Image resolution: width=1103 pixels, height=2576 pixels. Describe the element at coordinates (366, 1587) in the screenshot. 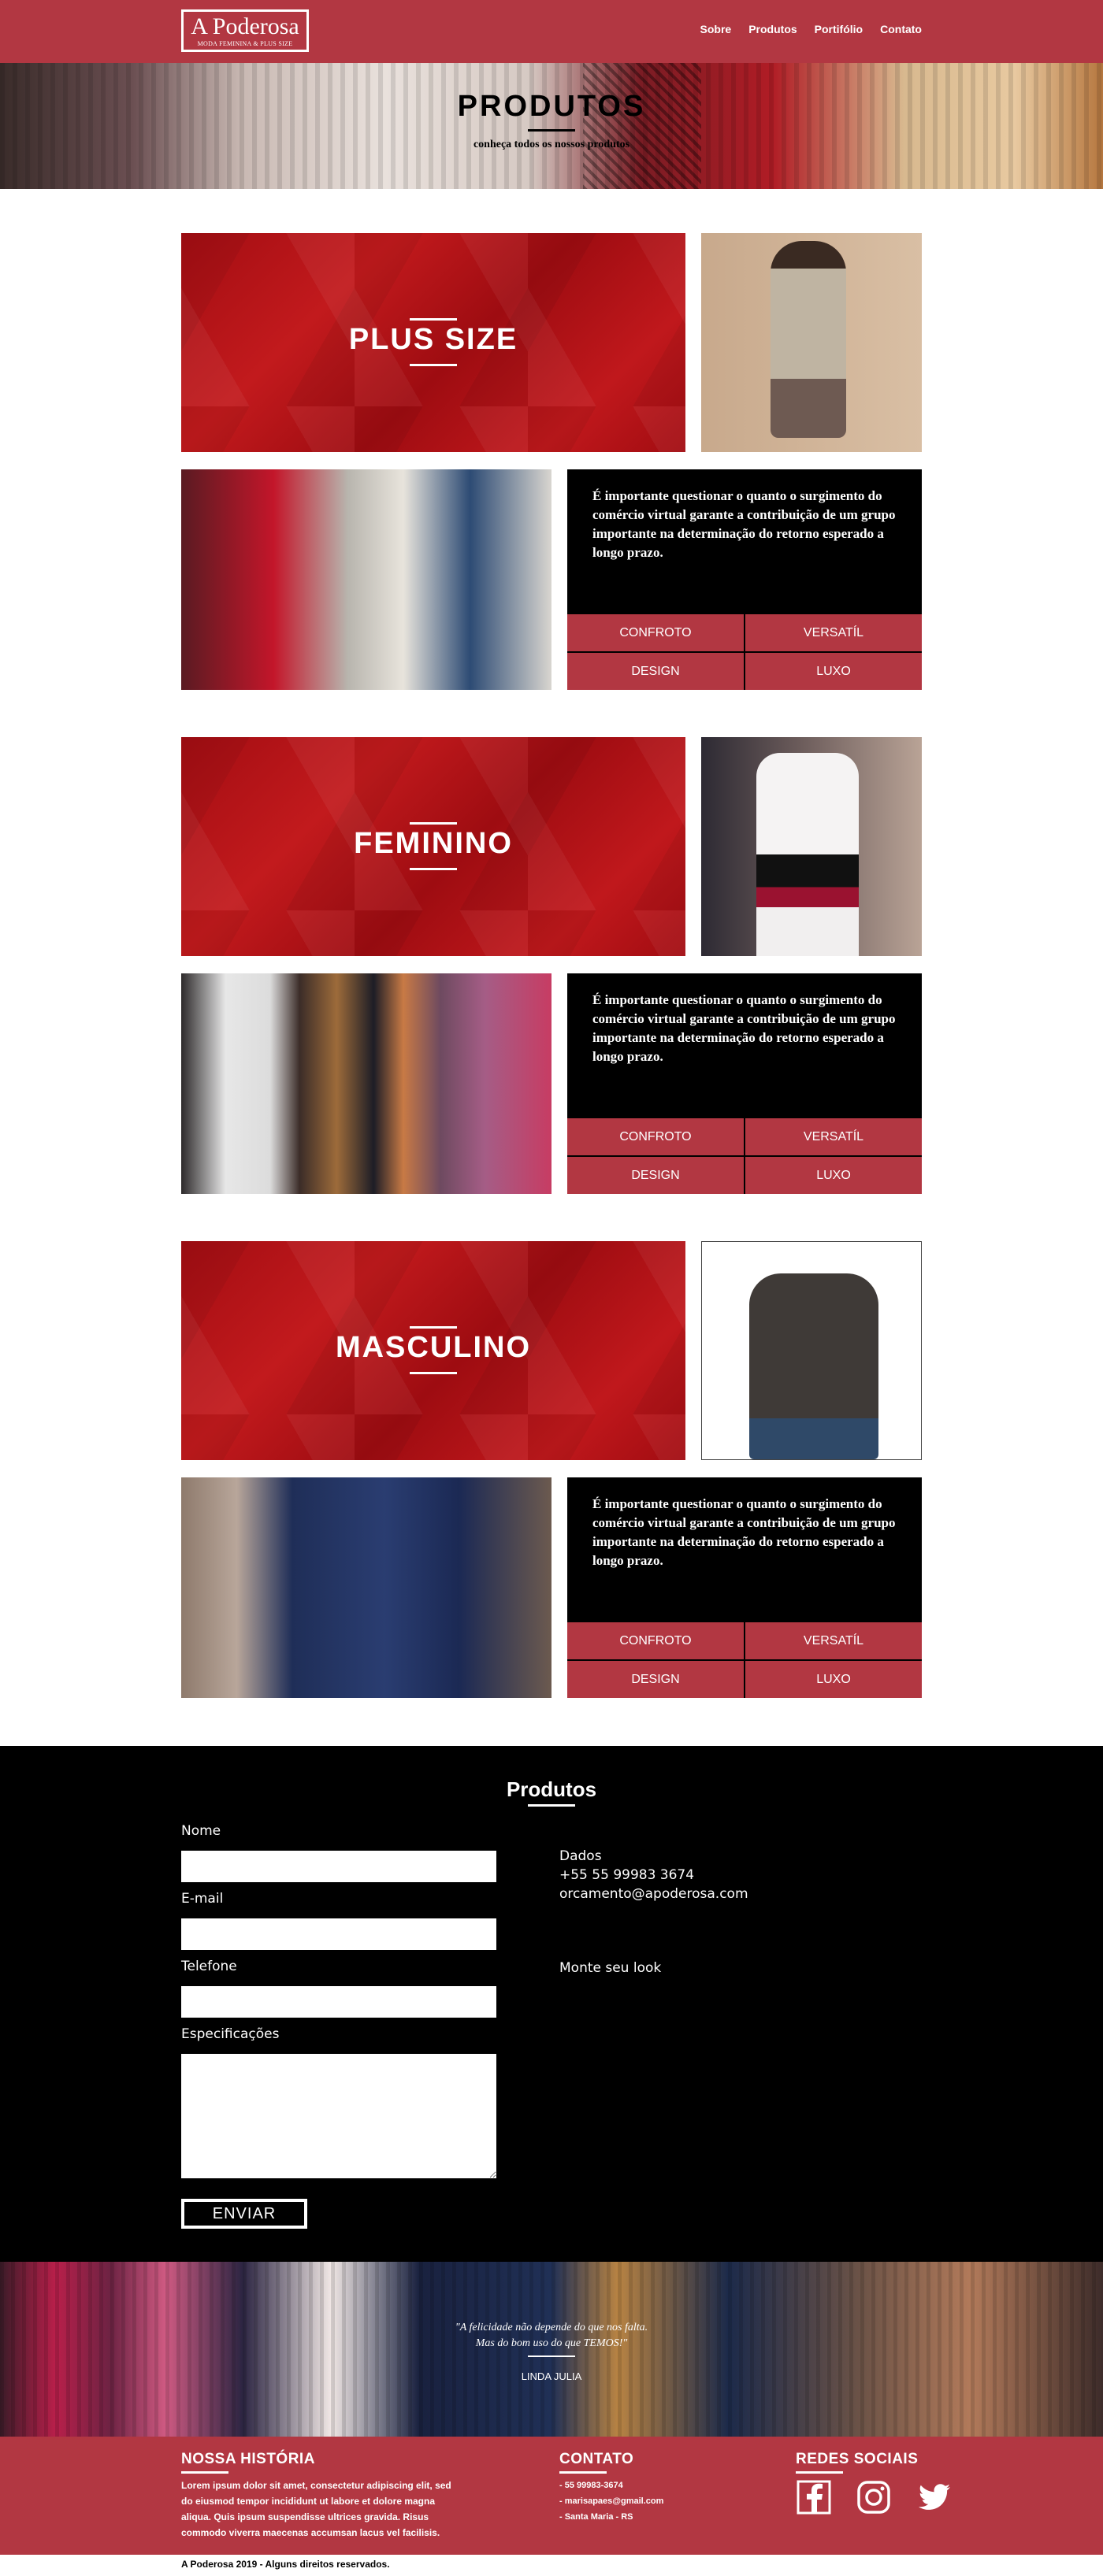

I see `product-photo-denim-jacket` at that location.